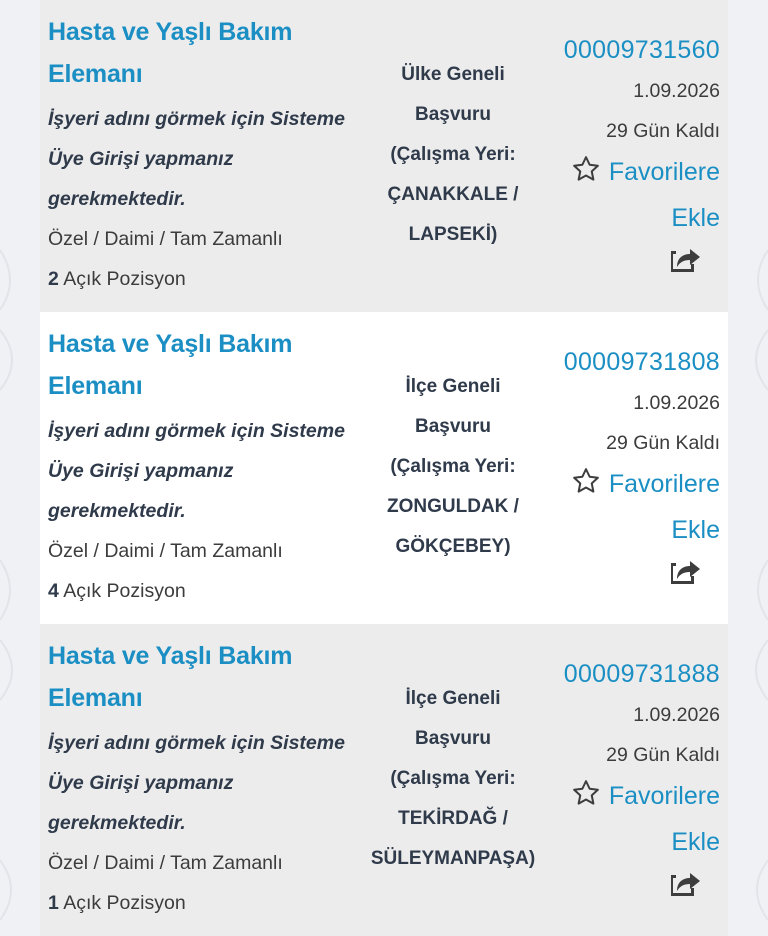 The width and height of the screenshot is (768, 936). Describe the element at coordinates (453, 194) in the screenshot. I see `work-location-line: ÇANAKKALE /` at that location.